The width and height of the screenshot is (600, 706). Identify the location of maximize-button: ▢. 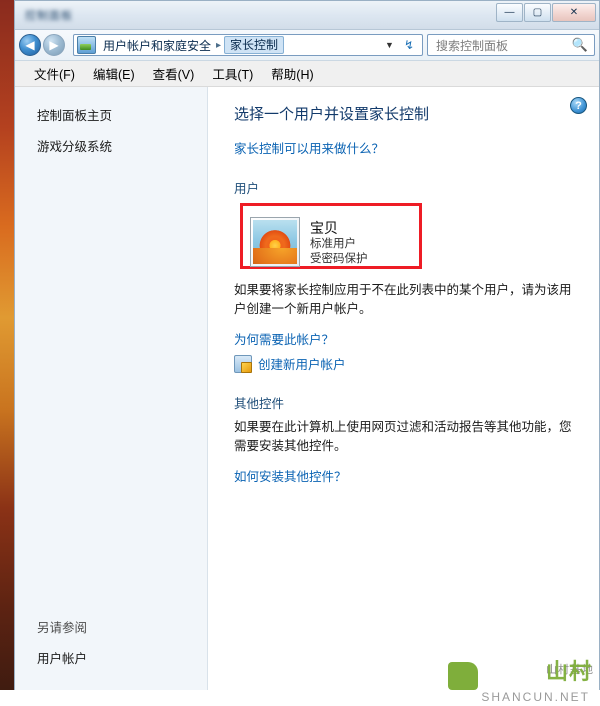
(537, 12).